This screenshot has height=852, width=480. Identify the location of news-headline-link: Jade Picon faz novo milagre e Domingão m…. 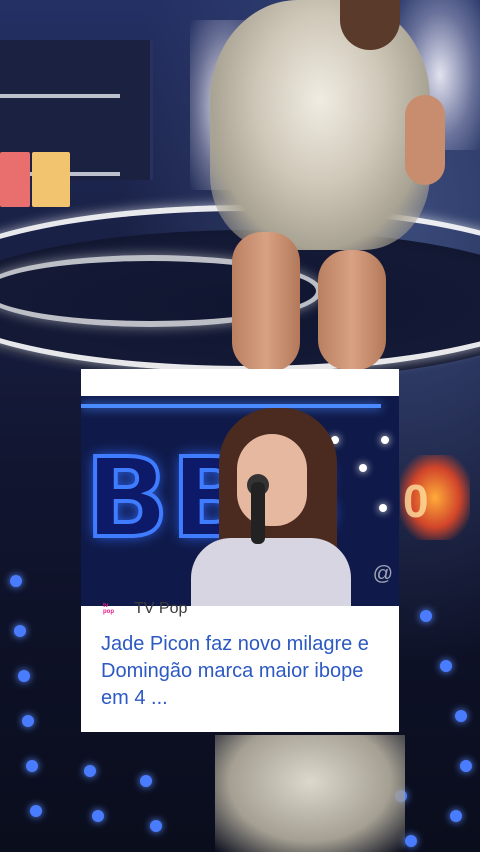
(243, 671).